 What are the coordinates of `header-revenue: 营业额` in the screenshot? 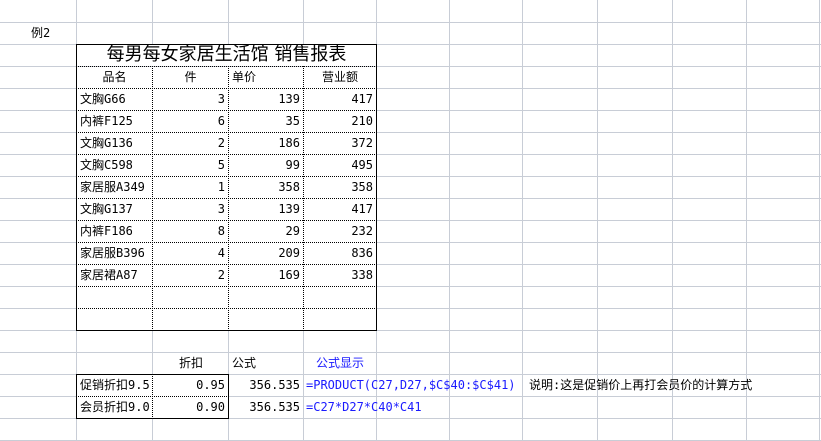 It's located at (340, 77).